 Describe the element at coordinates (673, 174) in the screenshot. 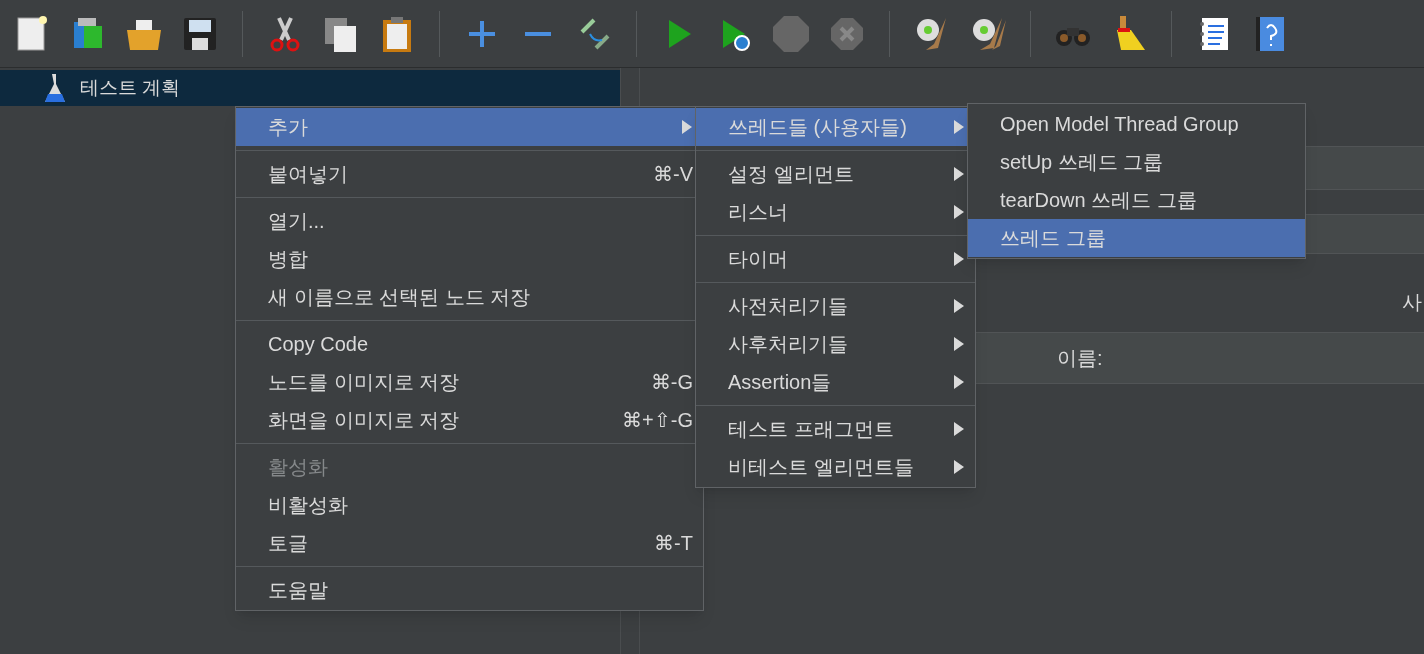

I see `shortcut-label: ⌘-V` at that location.